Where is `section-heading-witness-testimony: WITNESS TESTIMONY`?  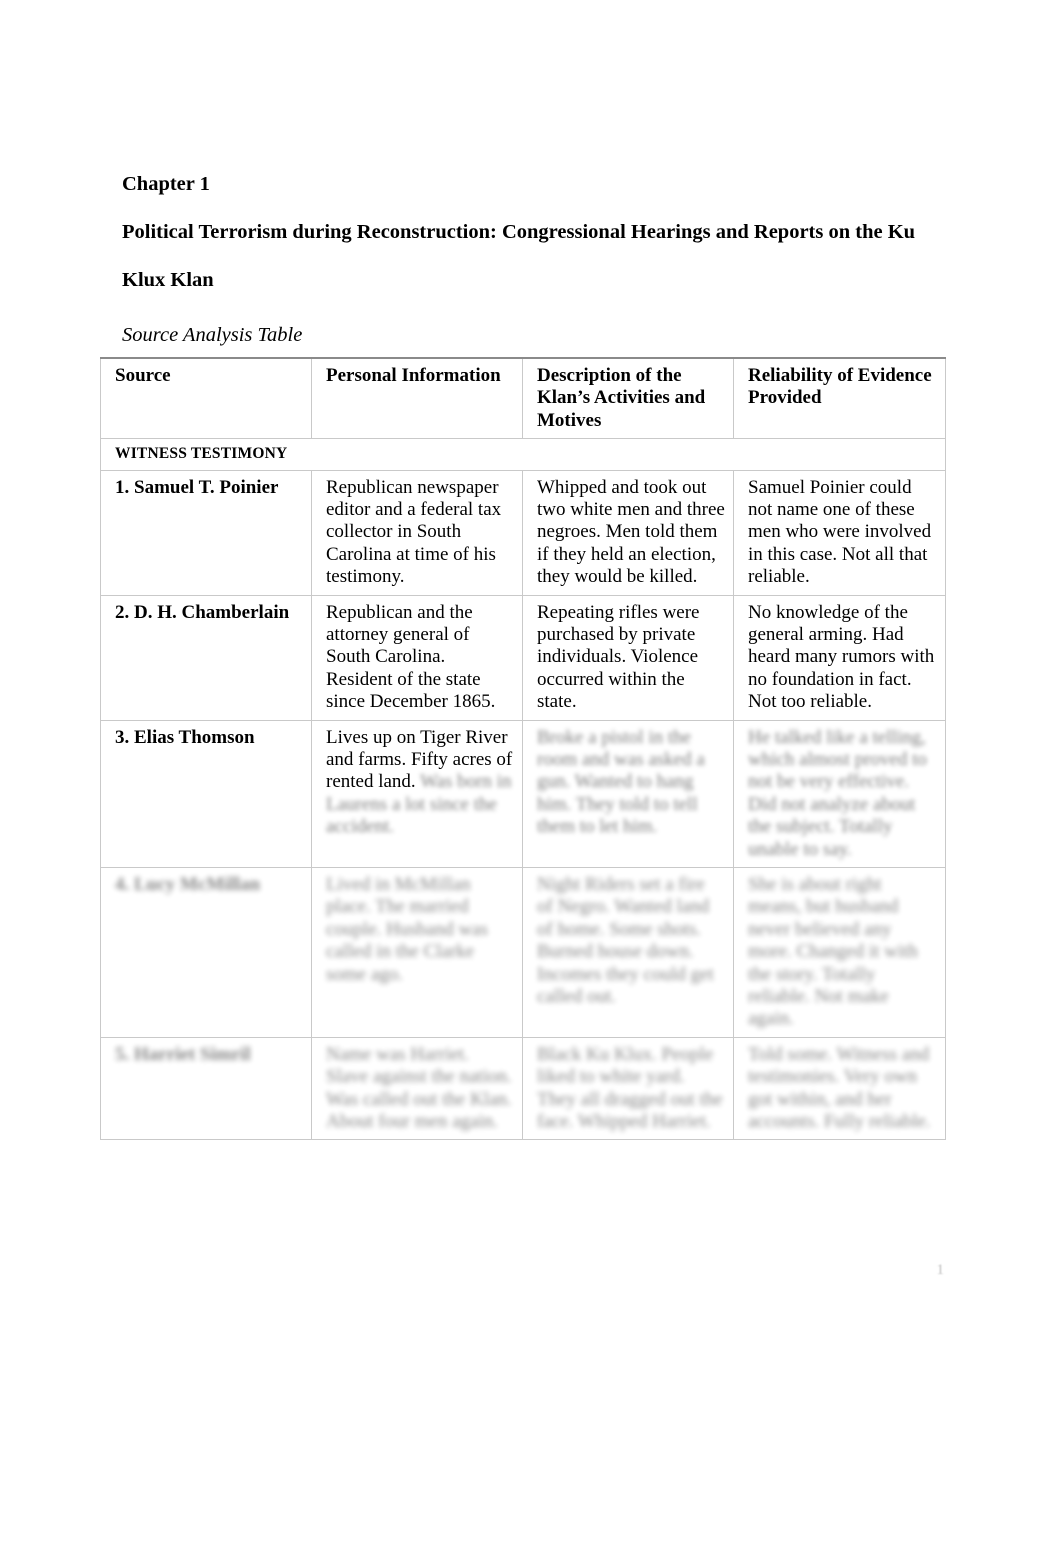
section-heading-witness-testimony: WITNESS TESTIMONY is located at coordinates (523, 454).